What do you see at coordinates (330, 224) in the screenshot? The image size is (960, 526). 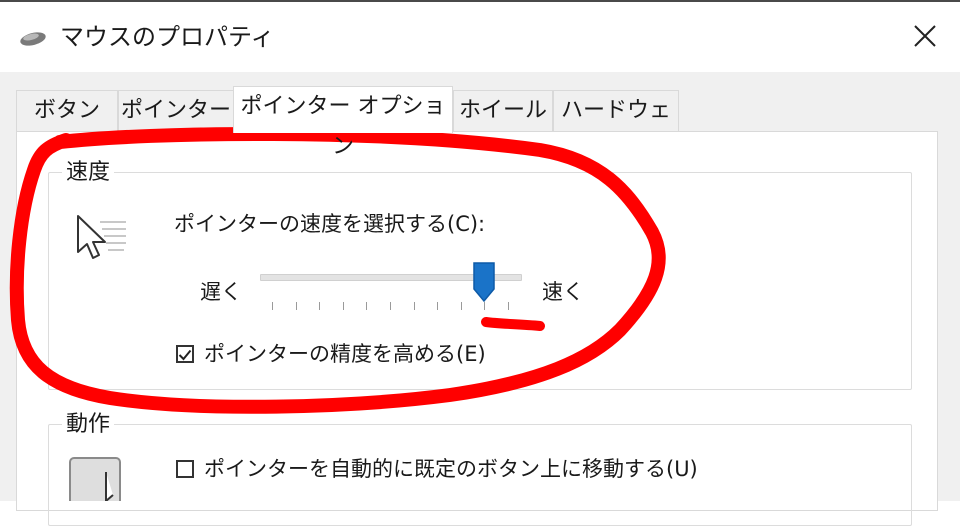 I see `speed-prompt: ポインターの速度を選択する(C):` at bounding box center [330, 224].